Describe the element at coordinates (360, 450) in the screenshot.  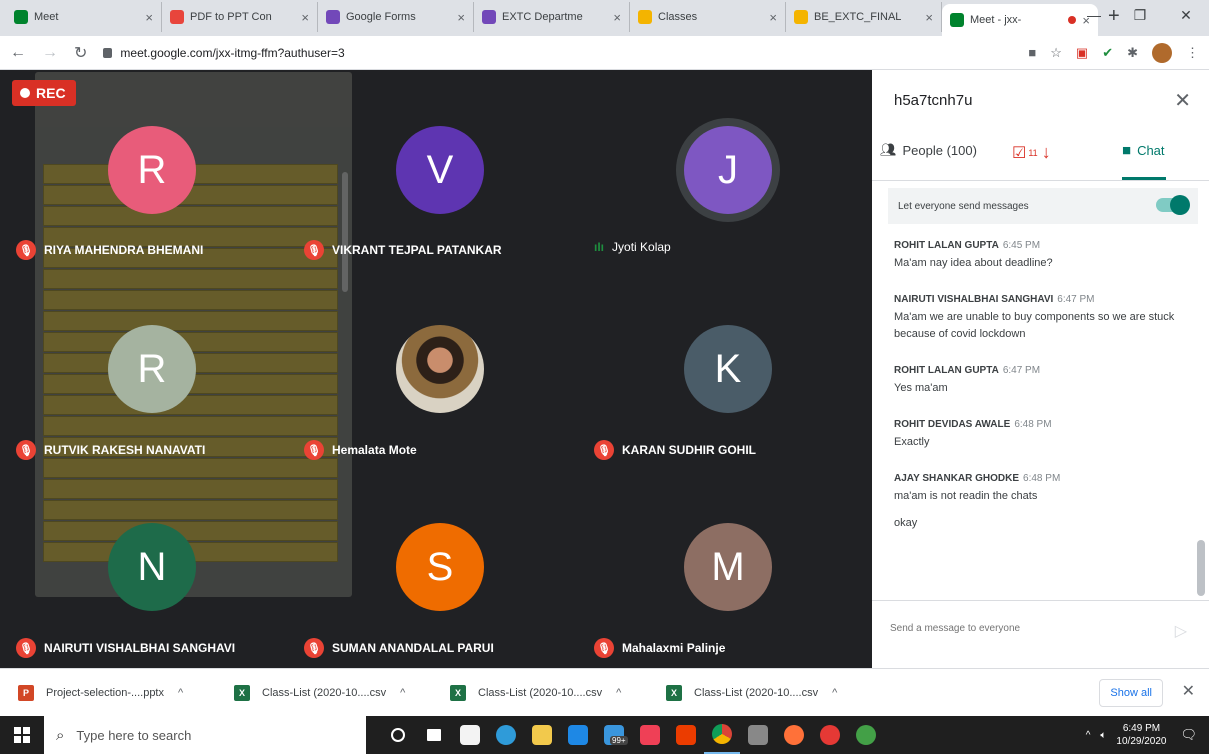
I see `participant-name-tag: 🎙︎ Hemalata Mote` at that location.